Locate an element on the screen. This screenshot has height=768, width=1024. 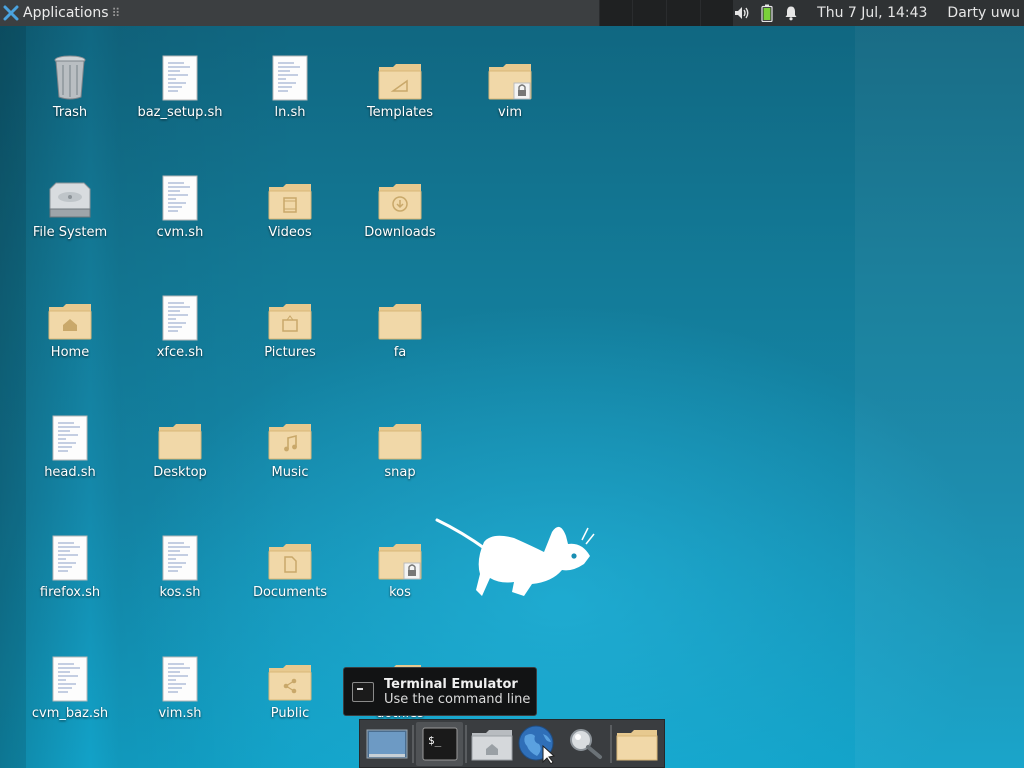
home-folder-icon is located at coordinates (70, 322).